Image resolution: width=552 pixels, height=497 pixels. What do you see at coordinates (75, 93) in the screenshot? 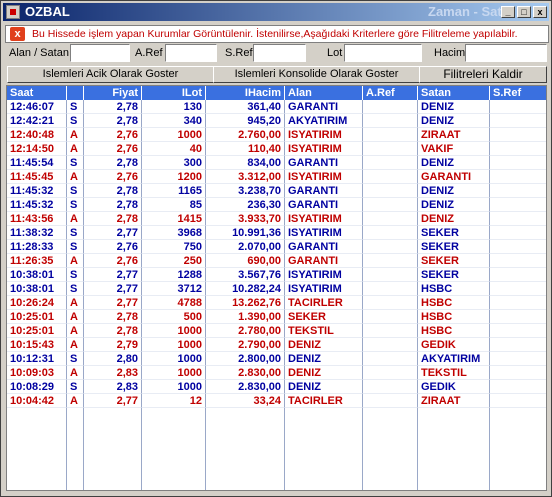
I see `header-side` at bounding box center [75, 93].